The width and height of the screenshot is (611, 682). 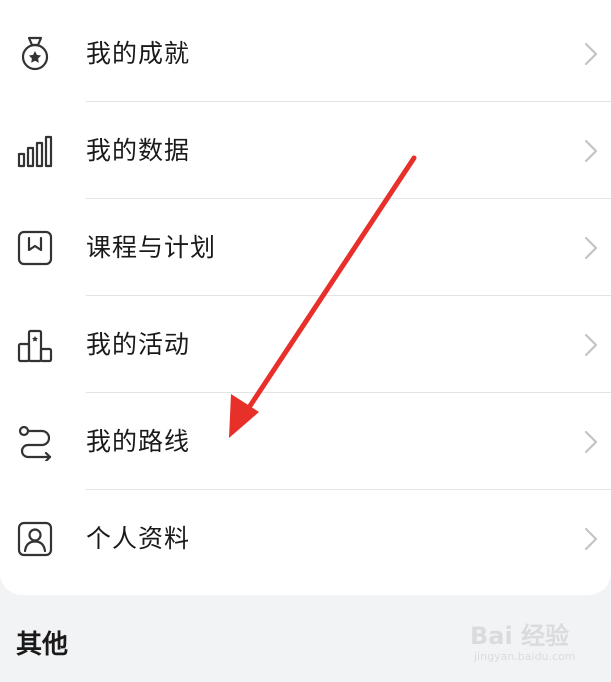 I want to click on menu-item-label: 我的数据, so click(x=138, y=150).